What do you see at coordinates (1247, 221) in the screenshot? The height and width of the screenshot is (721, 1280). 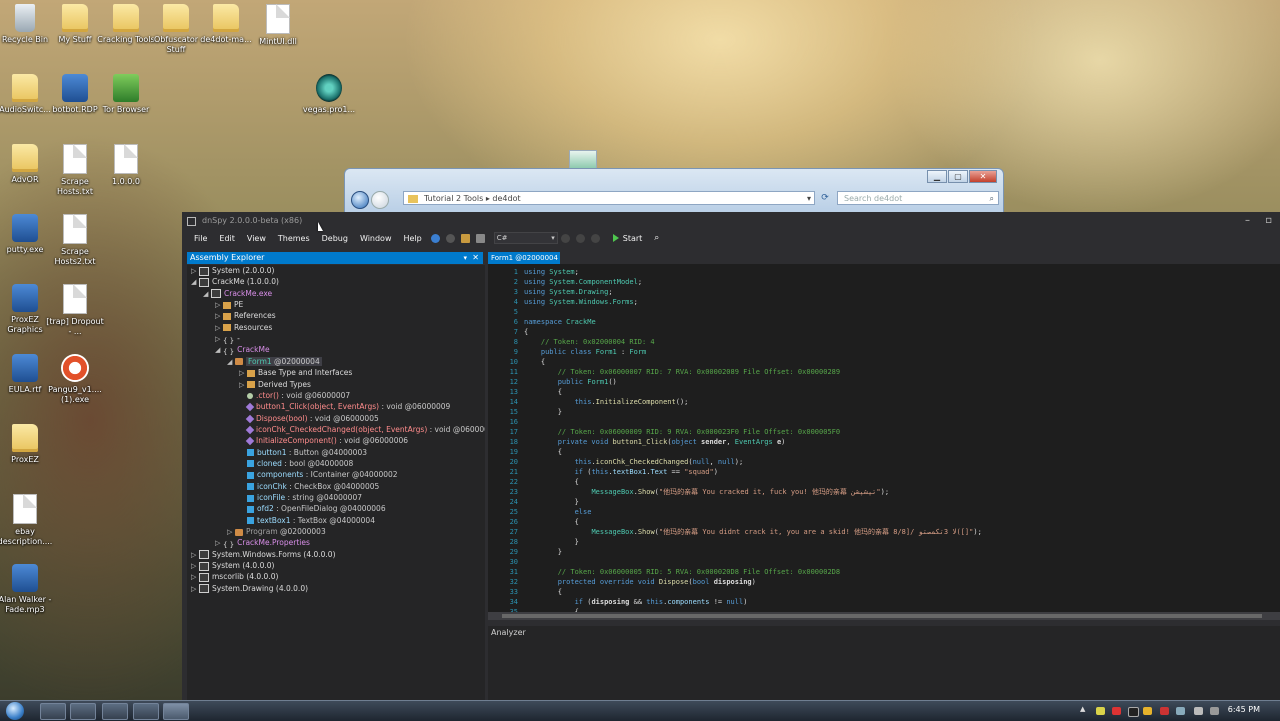 I see `minimize-button: –` at bounding box center [1247, 221].